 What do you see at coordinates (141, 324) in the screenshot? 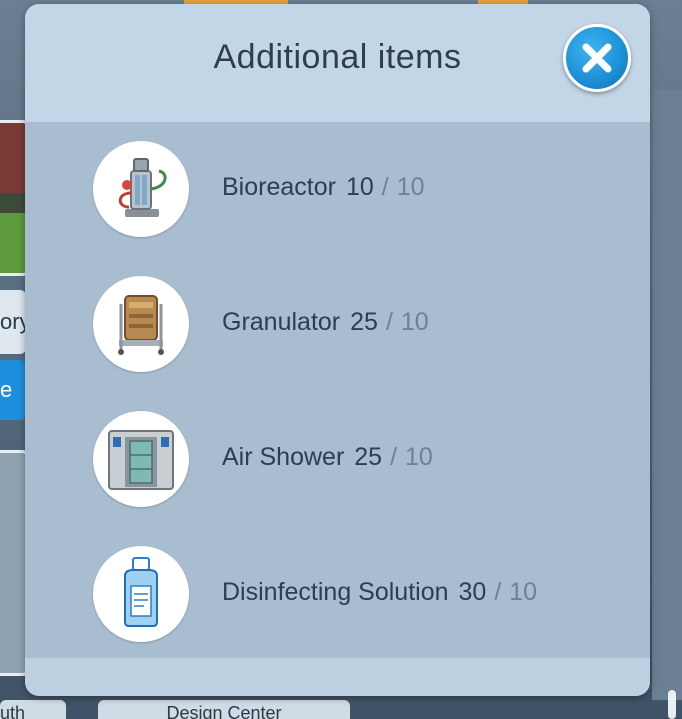
I see `granulator-icon` at bounding box center [141, 324].